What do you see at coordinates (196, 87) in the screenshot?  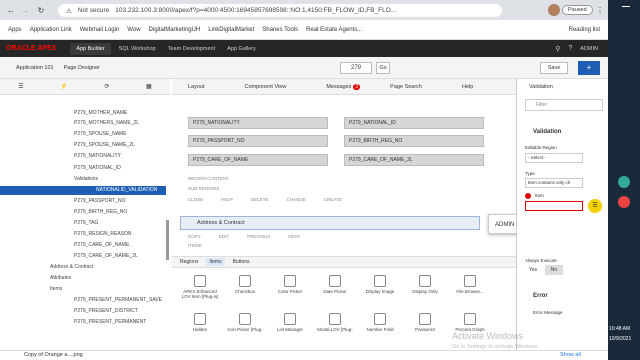 I see `tab-layout: Layout` at bounding box center [196, 87].